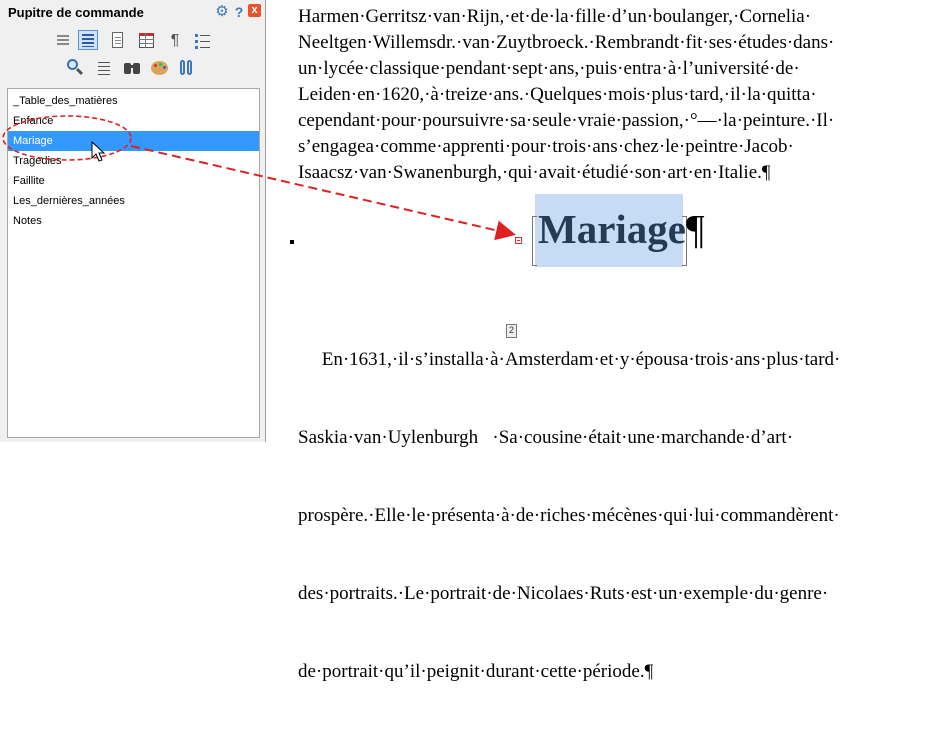 The image size is (939, 737). What do you see at coordinates (222, 12) in the screenshot?
I see `gear-icon: ⚙` at bounding box center [222, 12].